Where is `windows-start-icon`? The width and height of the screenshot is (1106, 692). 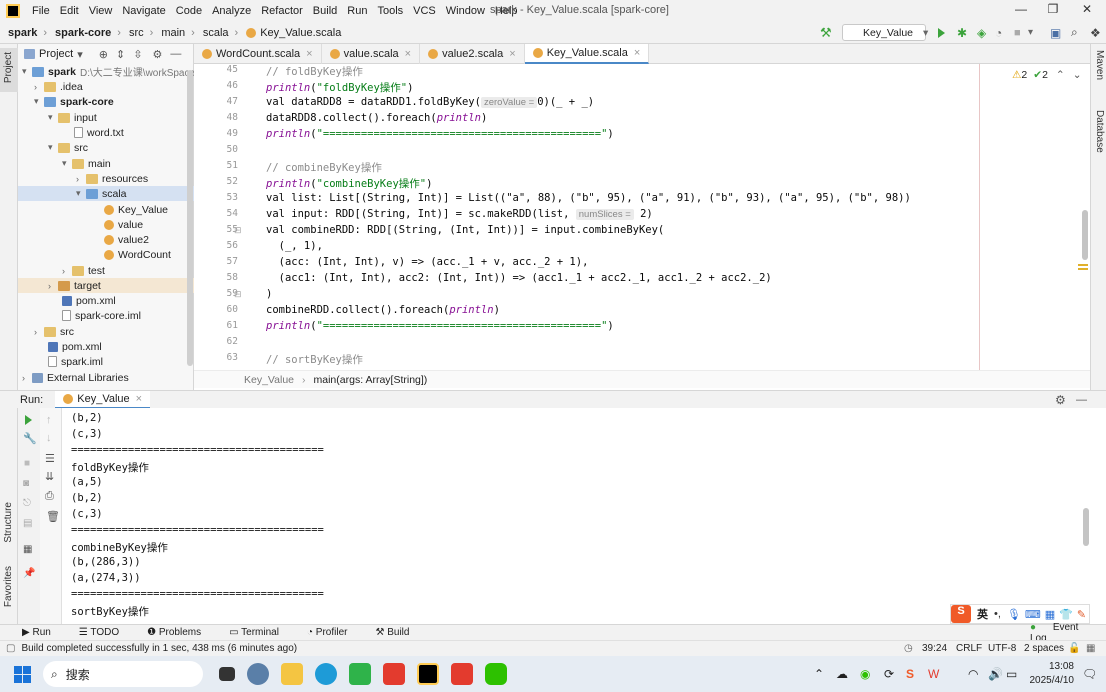
windows-start-icon is located at coordinates (22, 674).